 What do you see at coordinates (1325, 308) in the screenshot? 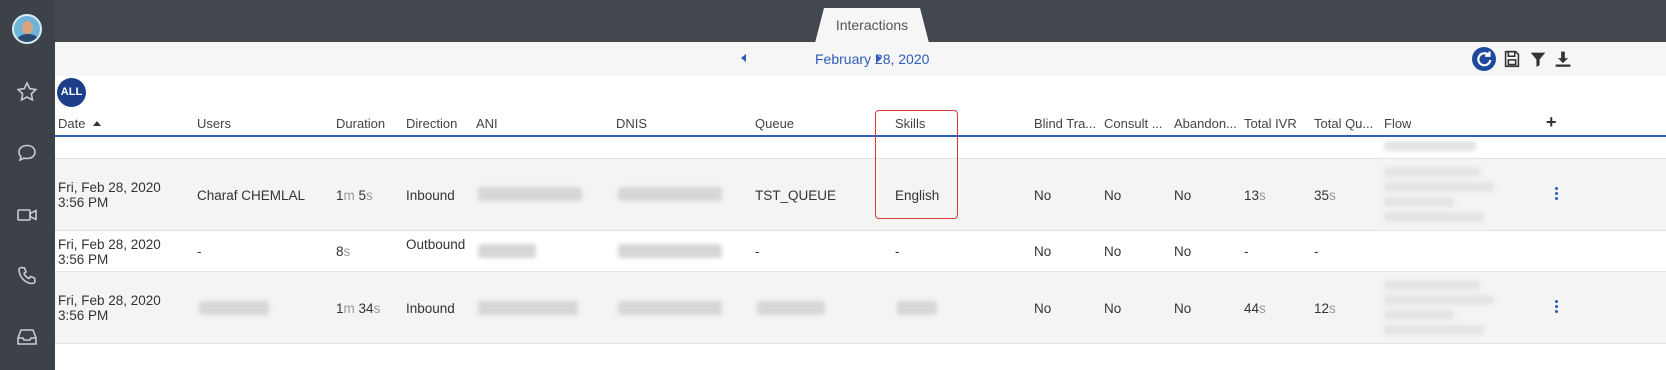
I see `cell-total-queue: 12s` at bounding box center [1325, 308].